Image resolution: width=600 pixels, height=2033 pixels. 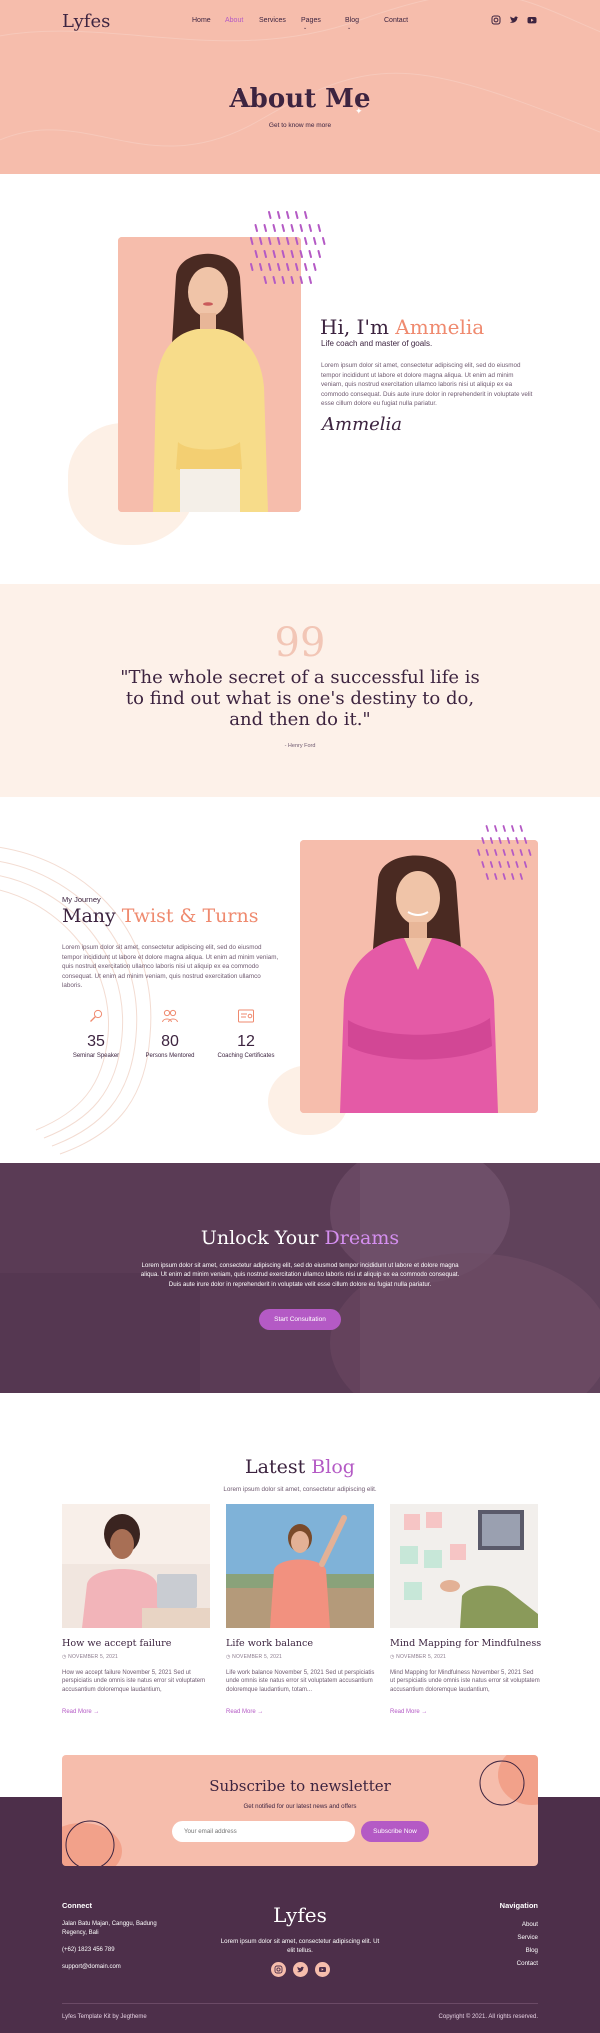 I want to click on youtube-glyph, so click(x=322, y=1969).